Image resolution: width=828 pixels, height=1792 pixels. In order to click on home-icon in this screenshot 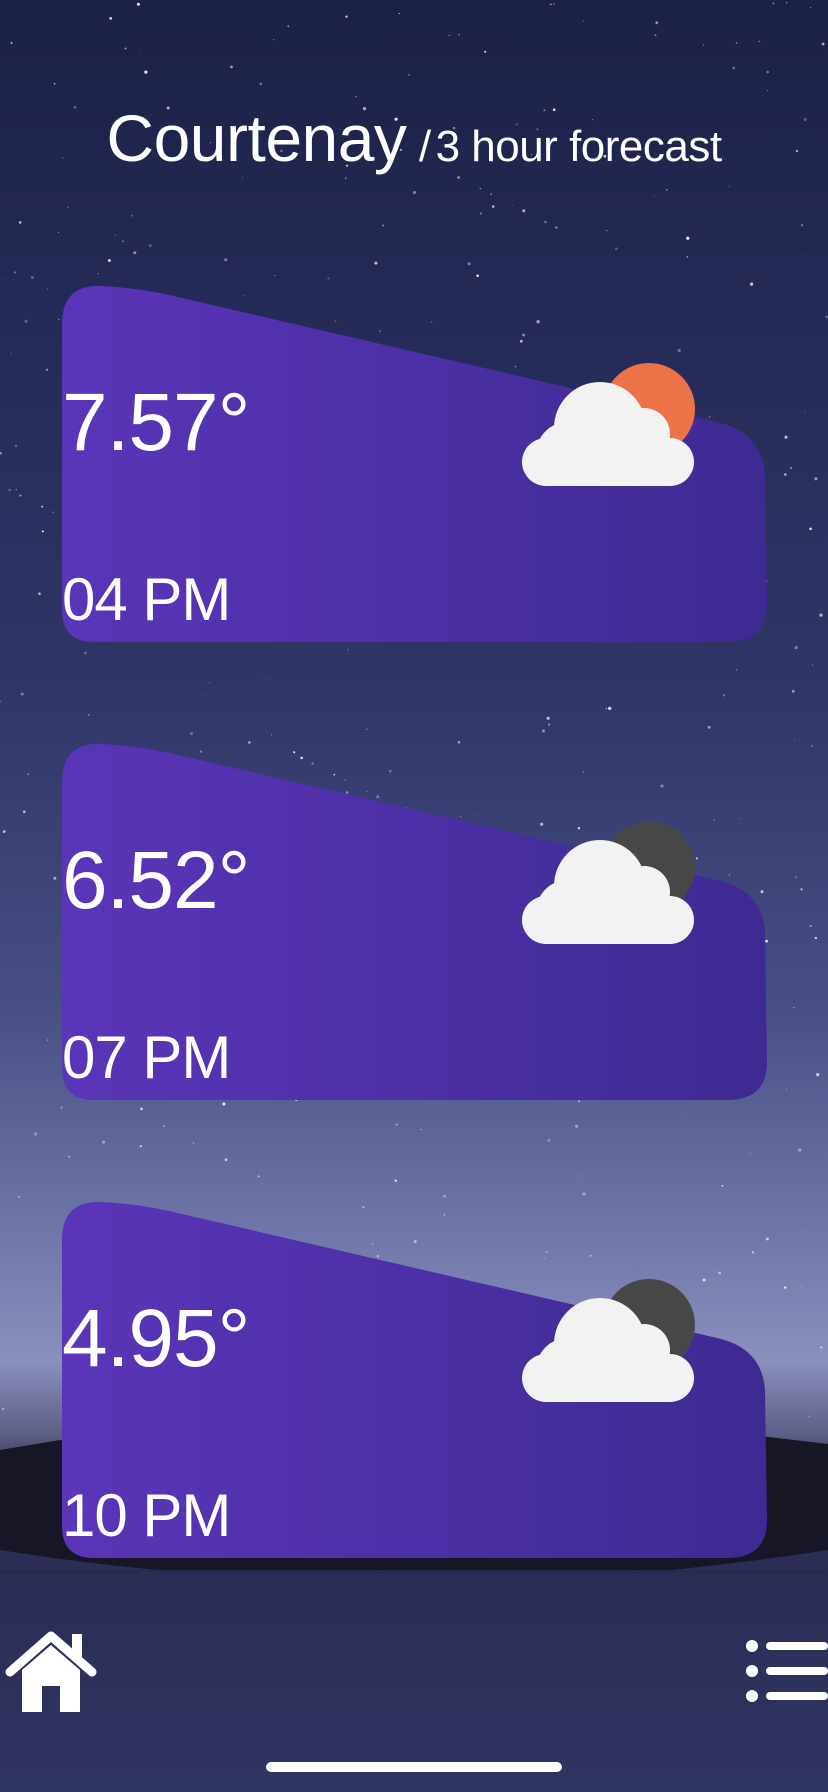, I will do `click(51, 1671)`.